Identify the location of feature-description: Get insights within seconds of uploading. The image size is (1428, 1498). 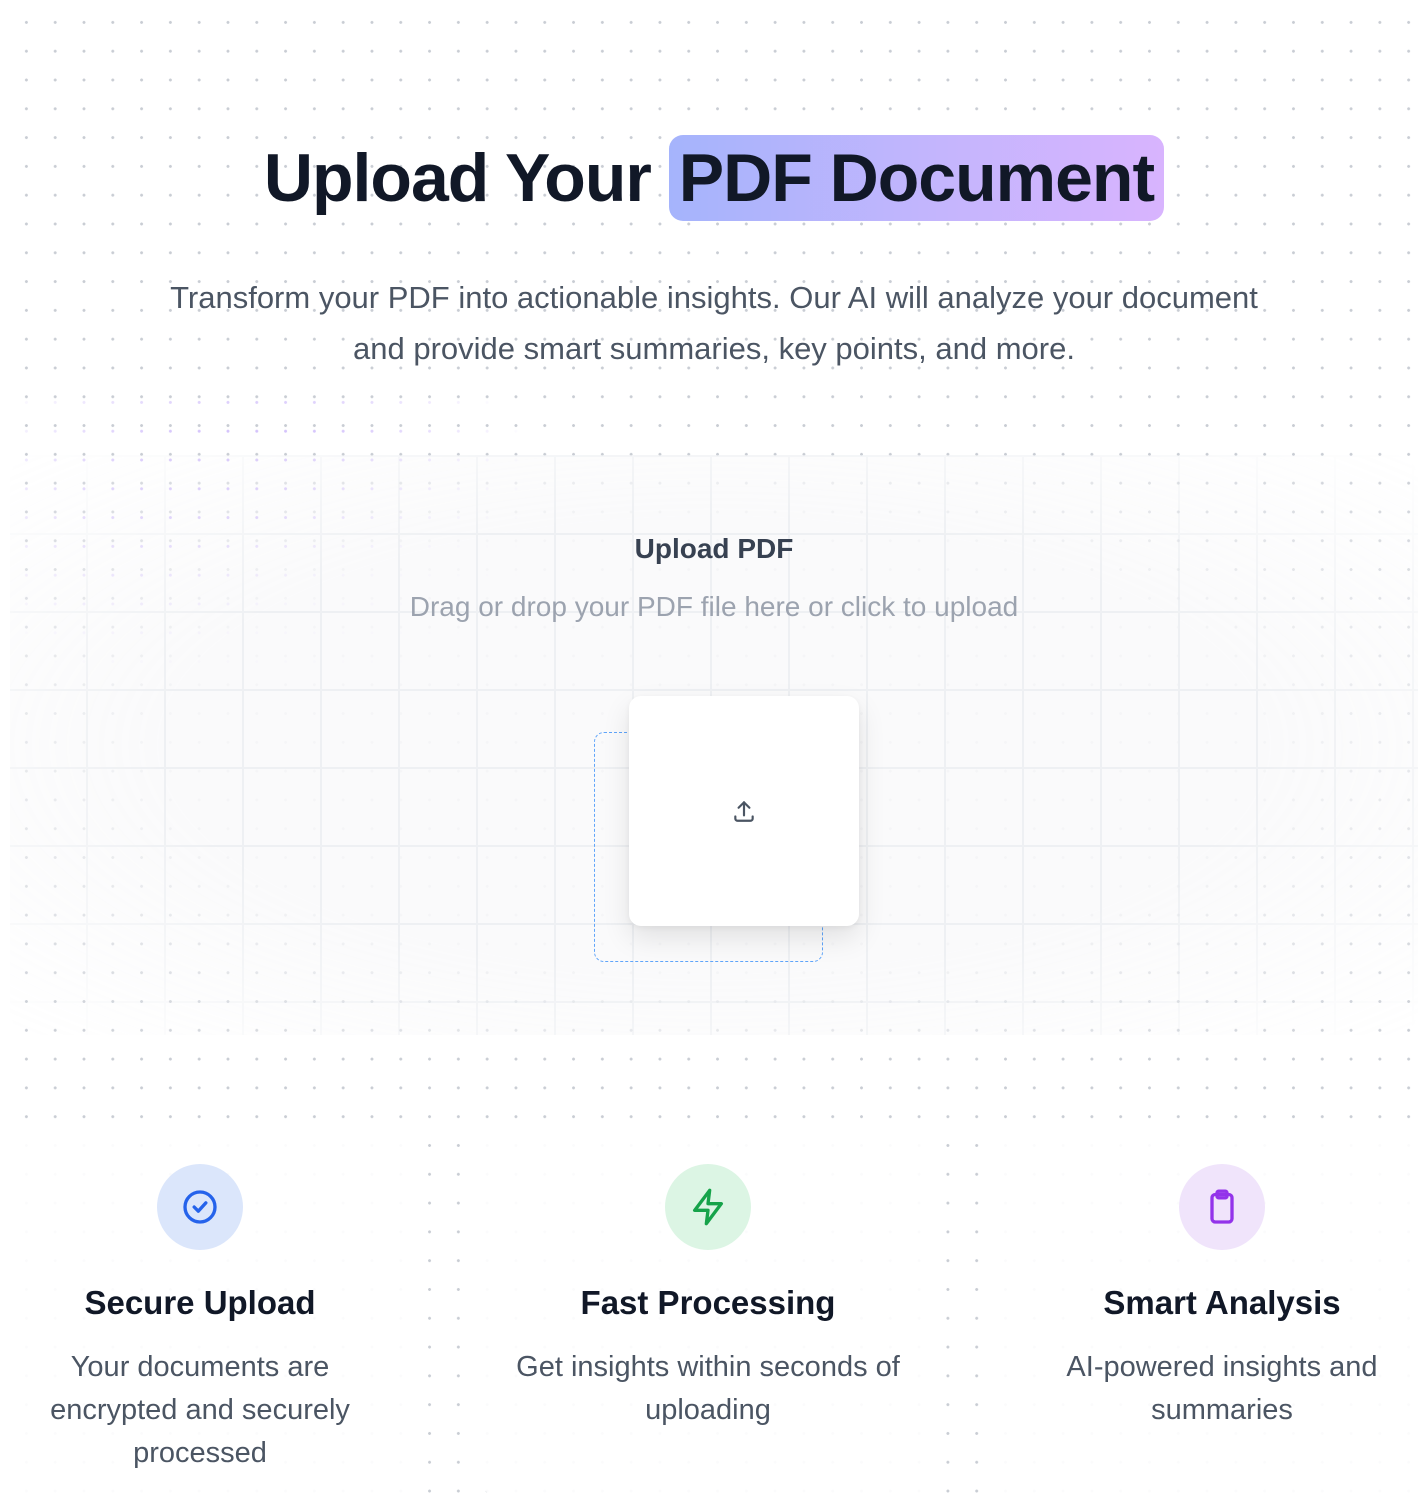
(708, 1388).